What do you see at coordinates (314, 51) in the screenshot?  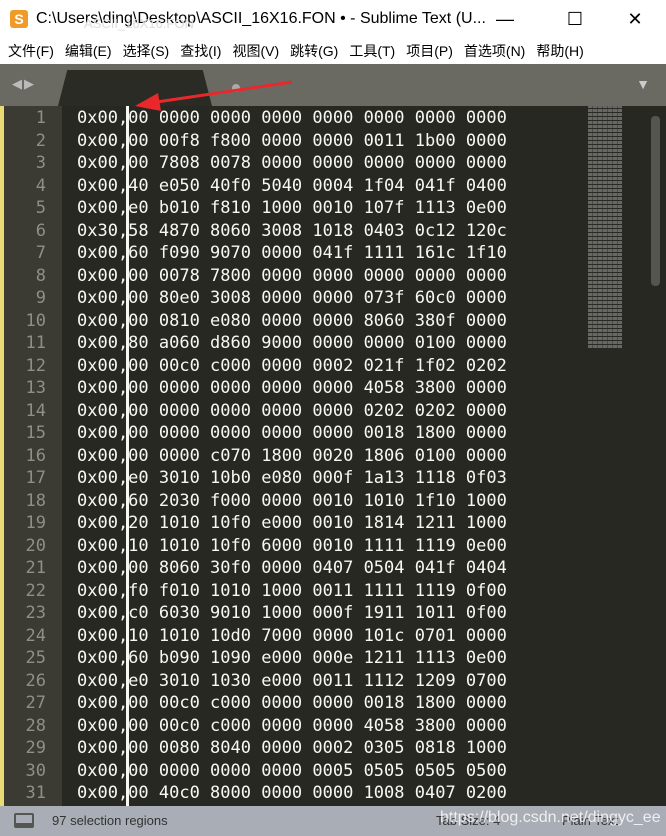 I see `menu-item-5: 跳转(G)` at bounding box center [314, 51].